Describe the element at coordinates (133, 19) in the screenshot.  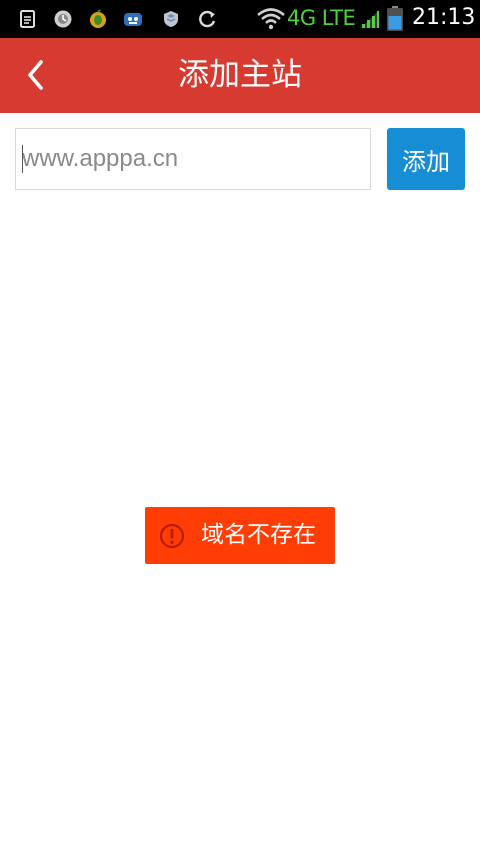
I see `dog-app-icon` at that location.